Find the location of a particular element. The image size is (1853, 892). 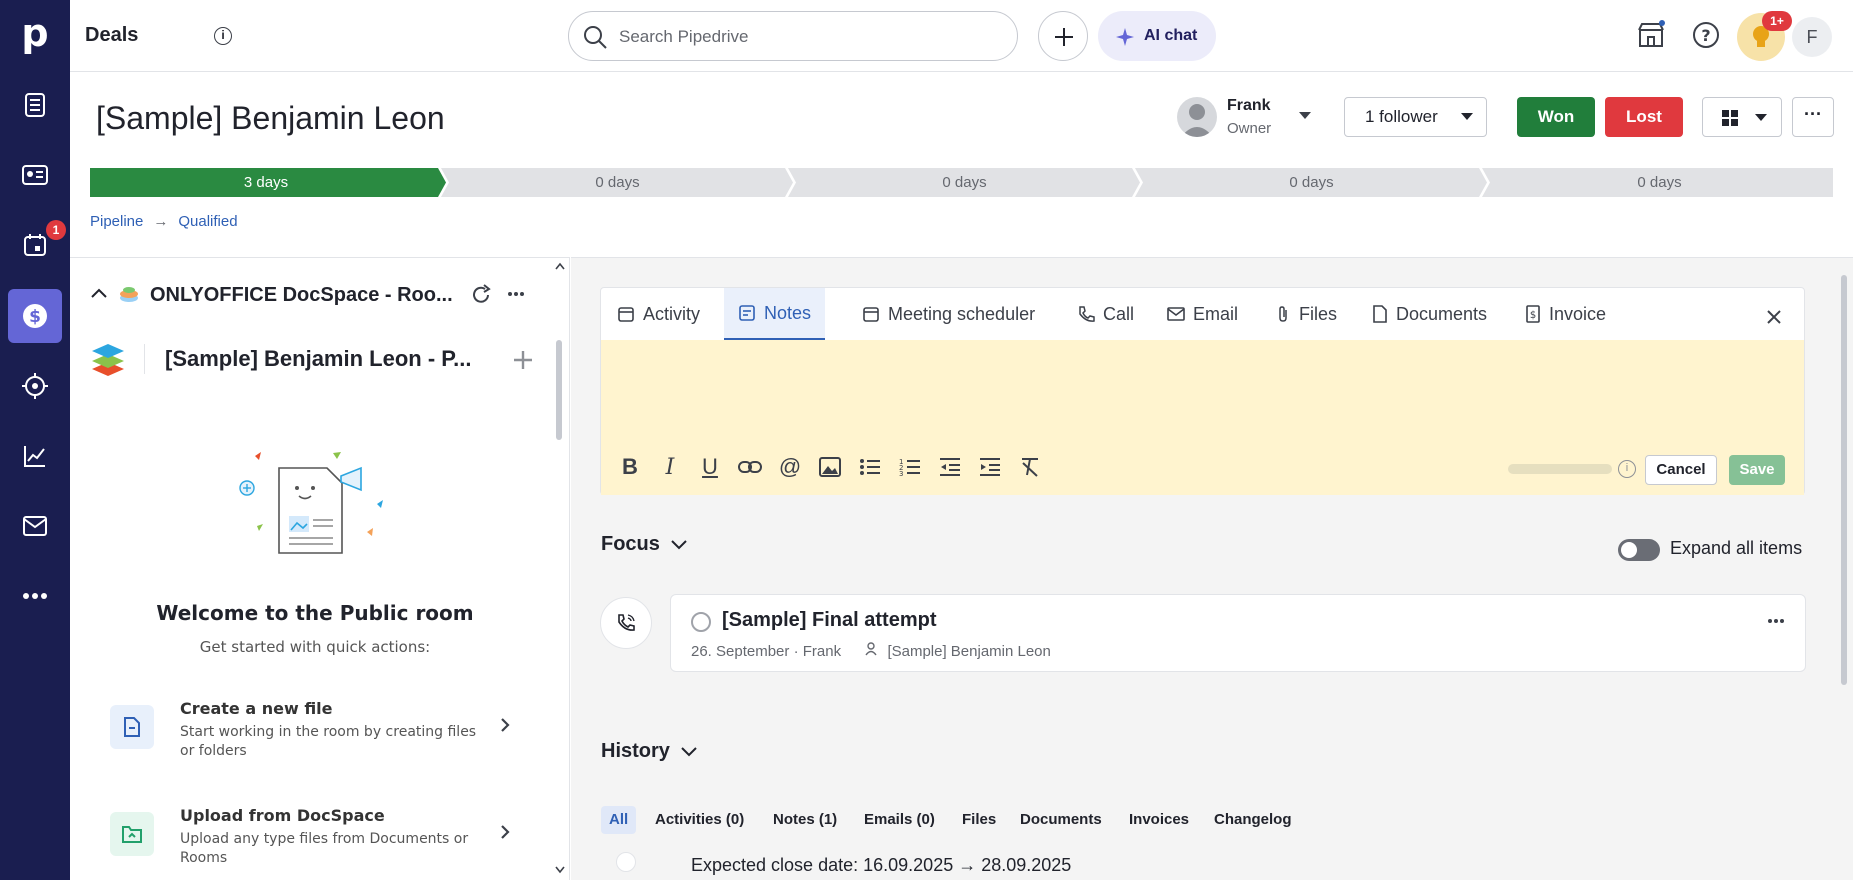

upload-folder-icon is located at coordinates (132, 834).